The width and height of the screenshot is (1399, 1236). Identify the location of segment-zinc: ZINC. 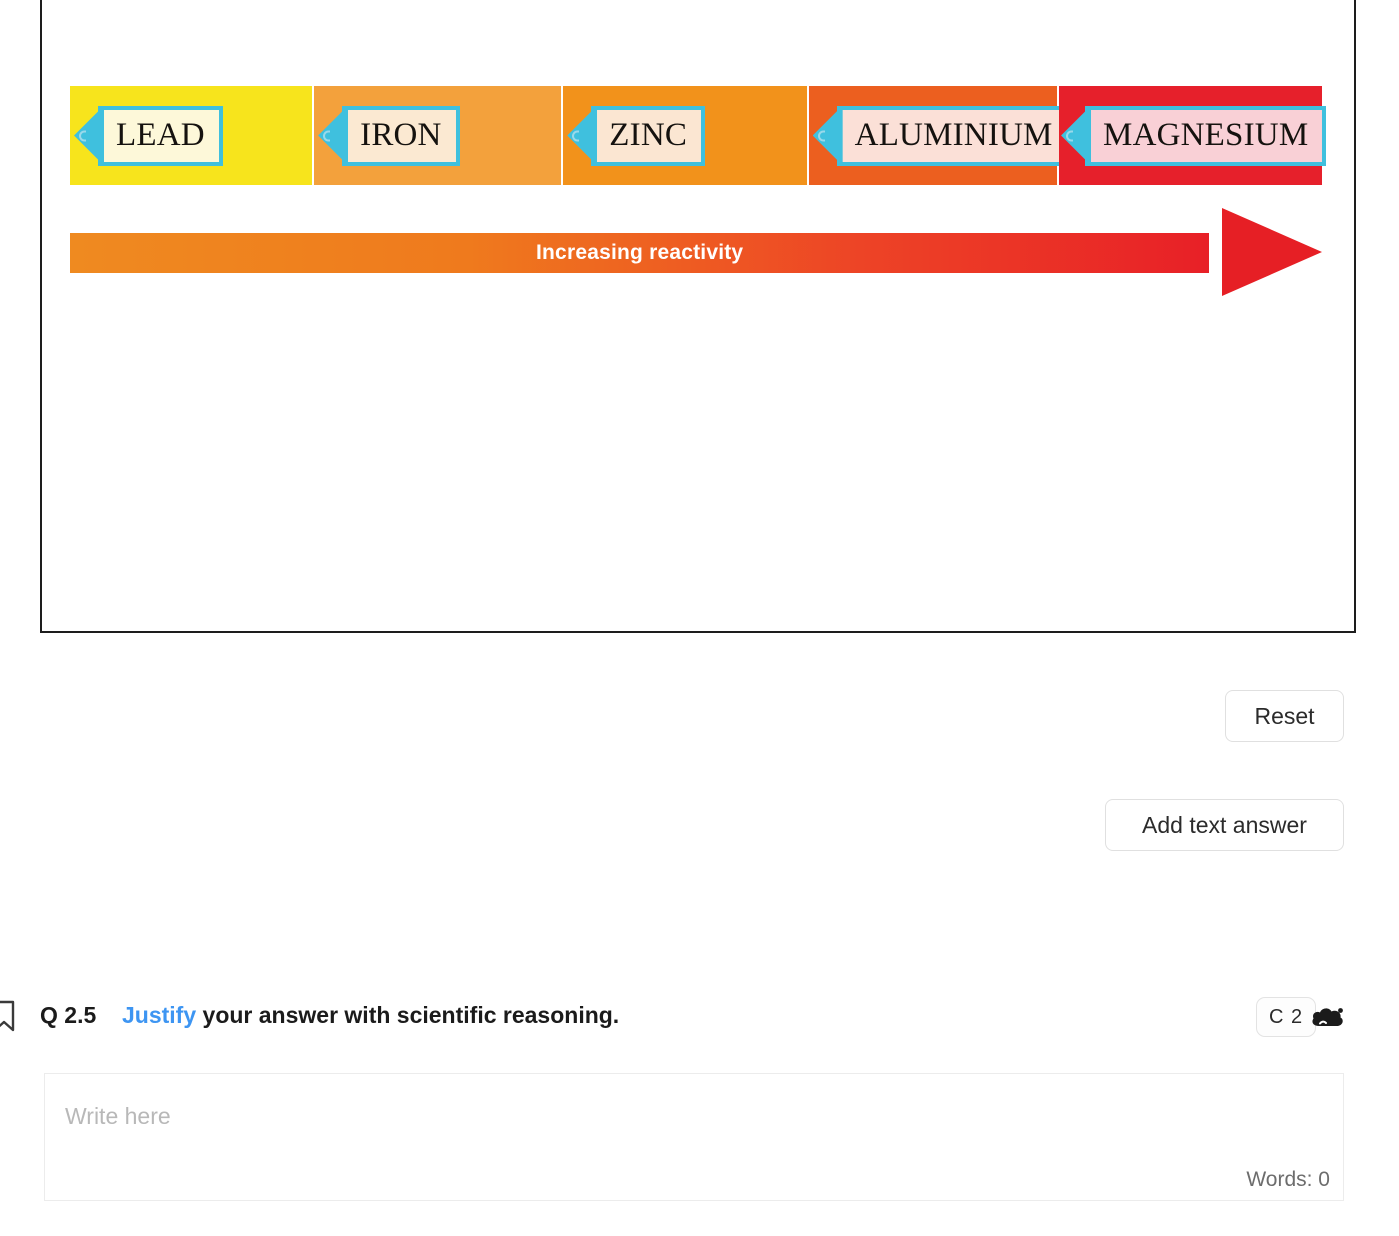
(686, 135).